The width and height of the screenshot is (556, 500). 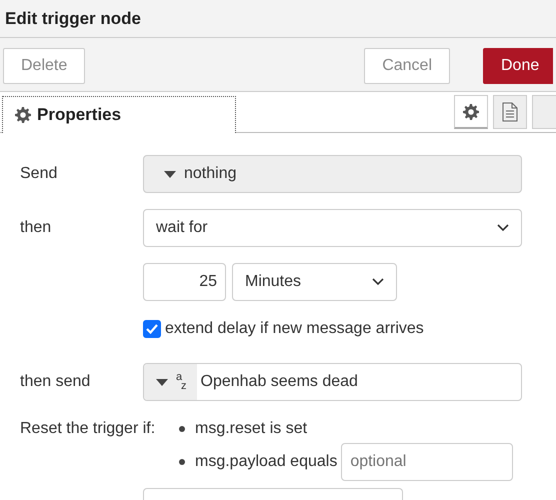 I want to click on condition-text: msg.payload equals, so click(x=266, y=462).